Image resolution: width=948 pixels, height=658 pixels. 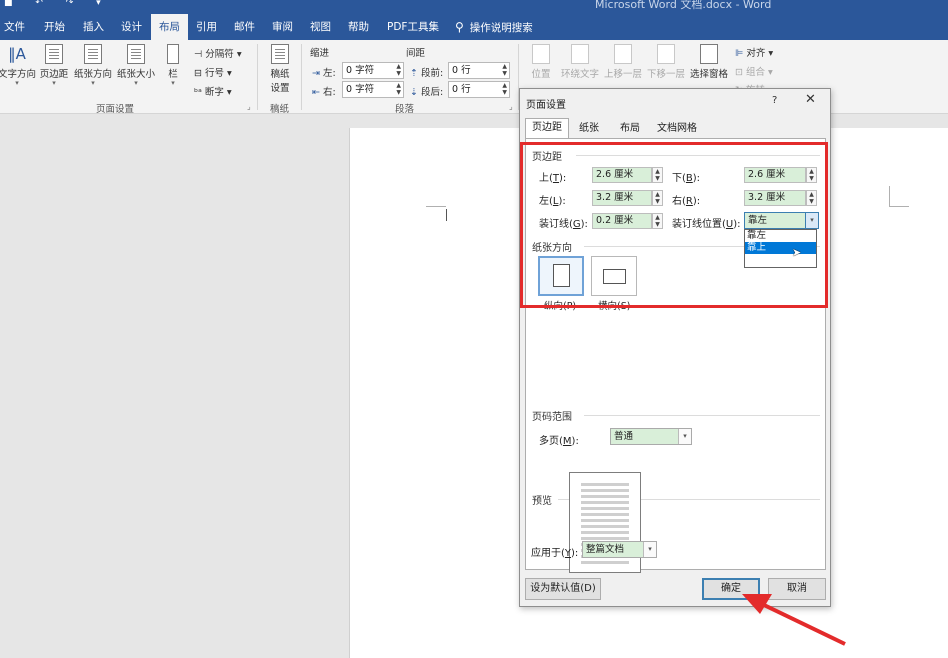 I want to click on portrait-label: 纵向(P), so click(x=560, y=306).